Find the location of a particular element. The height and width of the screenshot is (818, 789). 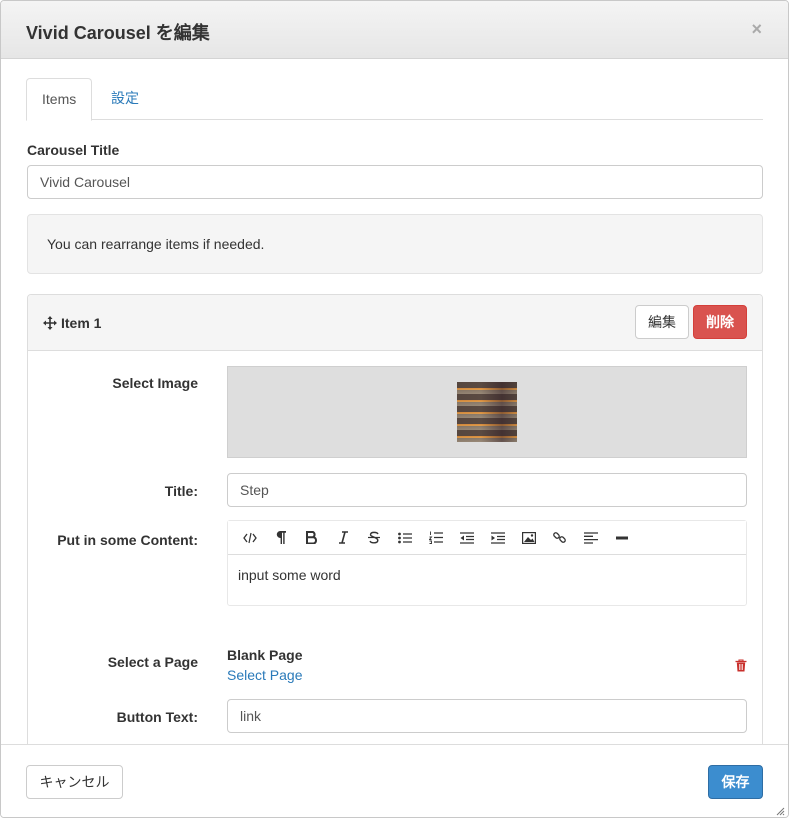

selected-image-thumbnail is located at coordinates (487, 412).